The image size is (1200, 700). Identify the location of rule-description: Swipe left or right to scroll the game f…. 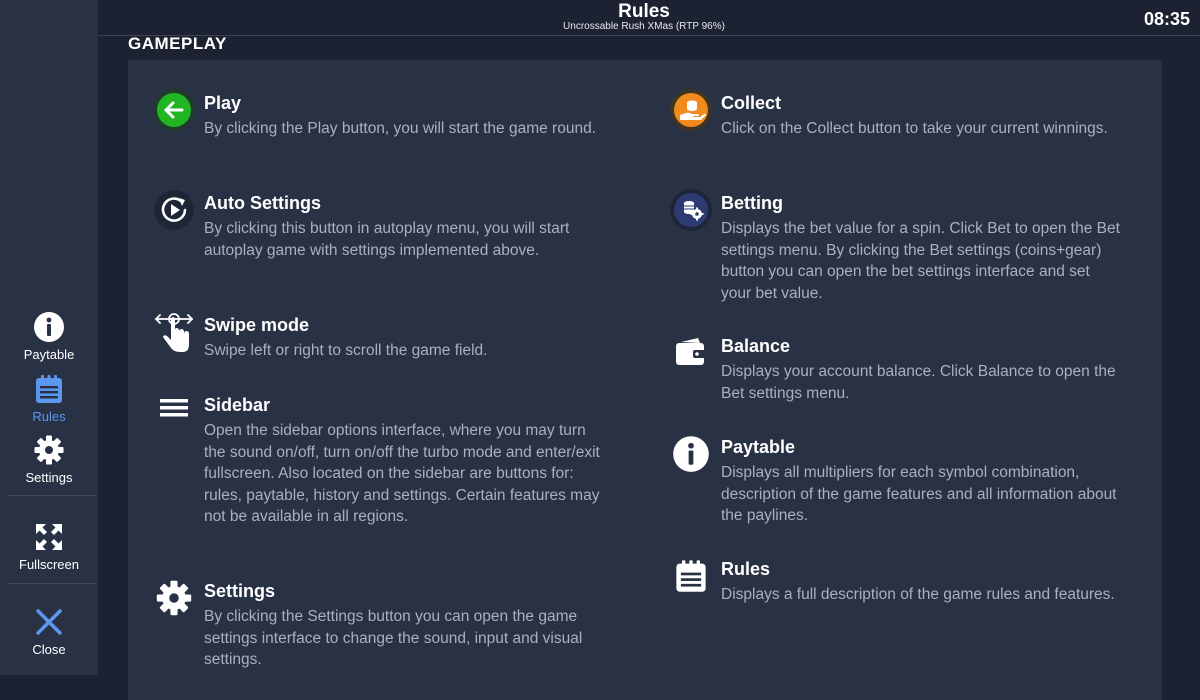
(346, 350).